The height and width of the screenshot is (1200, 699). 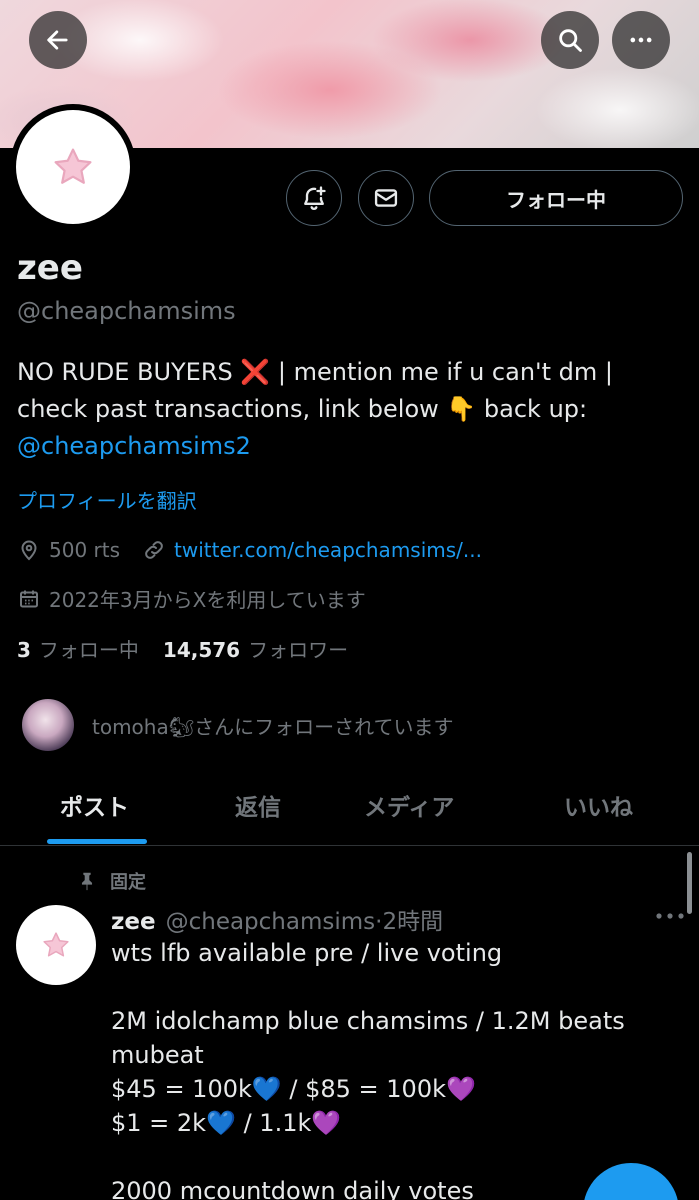 What do you see at coordinates (126, 311) in the screenshot?
I see `user-handle: @cheapchamsims` at bounding box center [126, 311].